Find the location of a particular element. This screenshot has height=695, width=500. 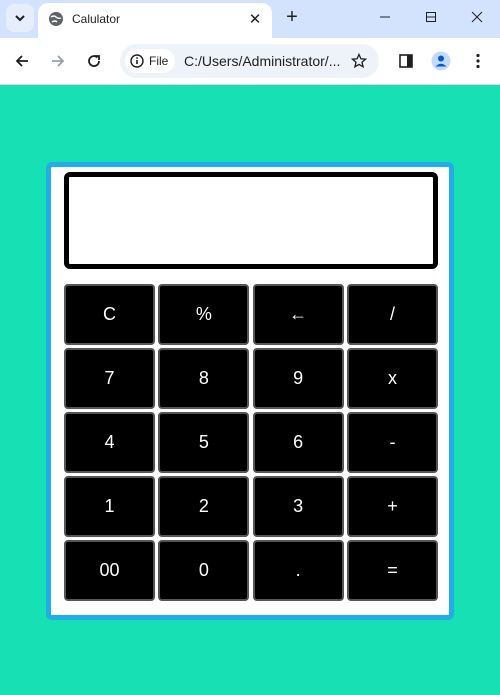

side-panel-button is located at coordinates (406, 61).